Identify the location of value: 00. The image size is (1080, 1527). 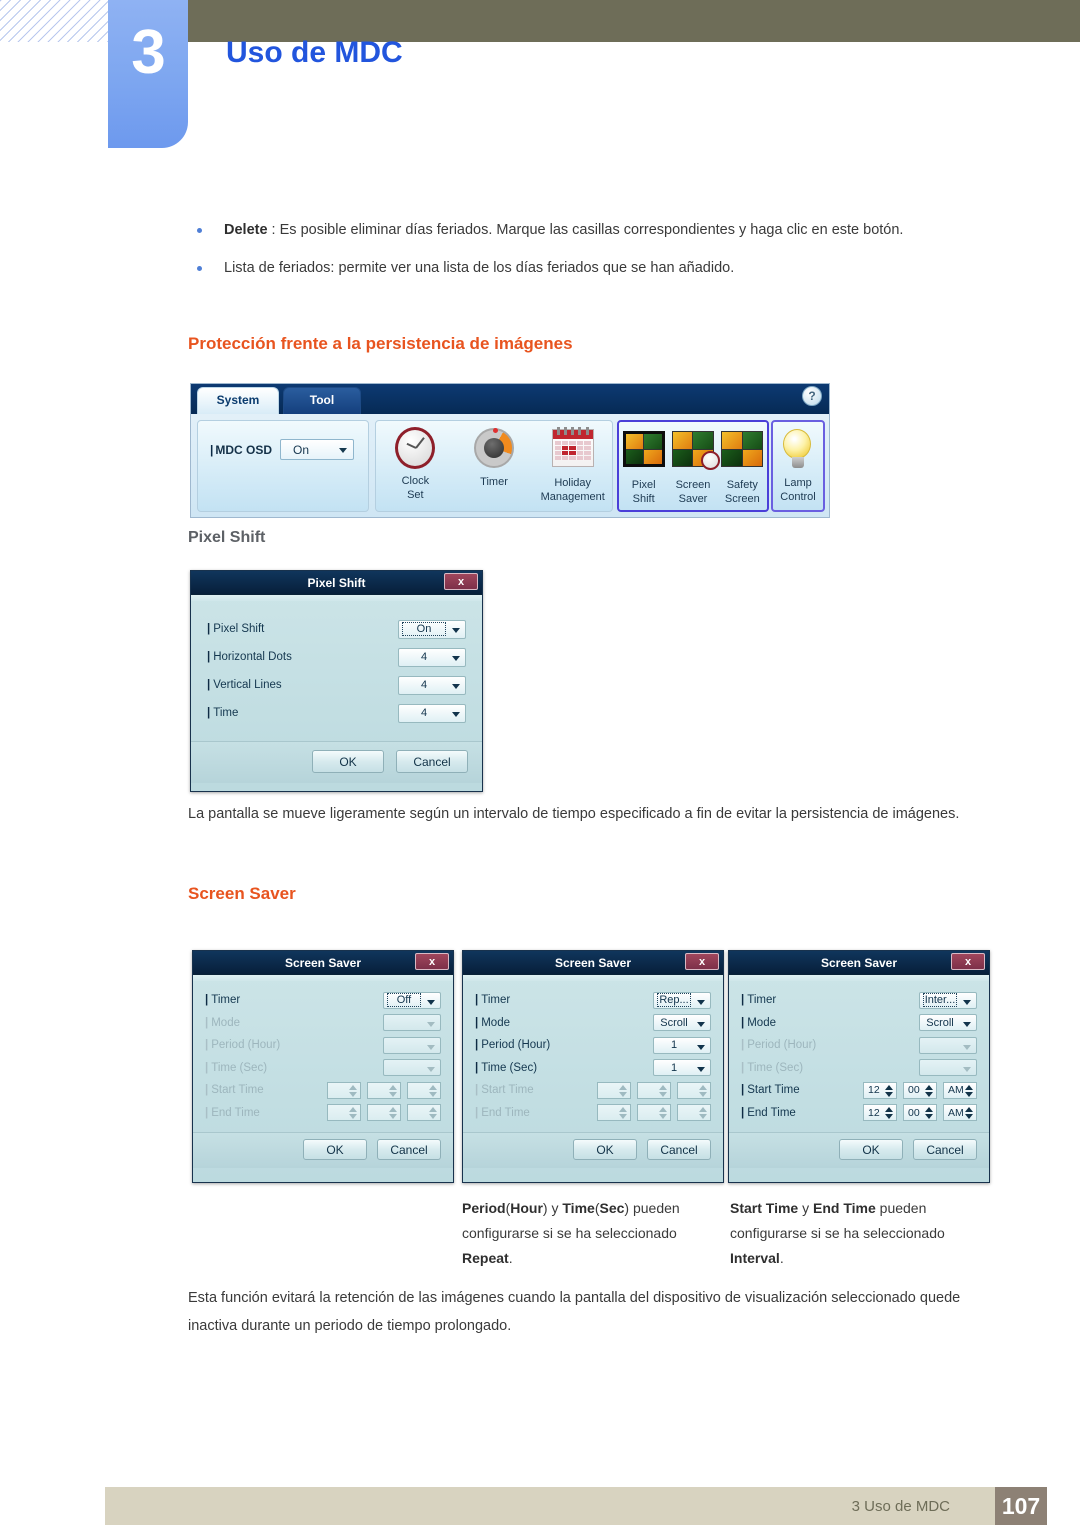
(914, 1090).